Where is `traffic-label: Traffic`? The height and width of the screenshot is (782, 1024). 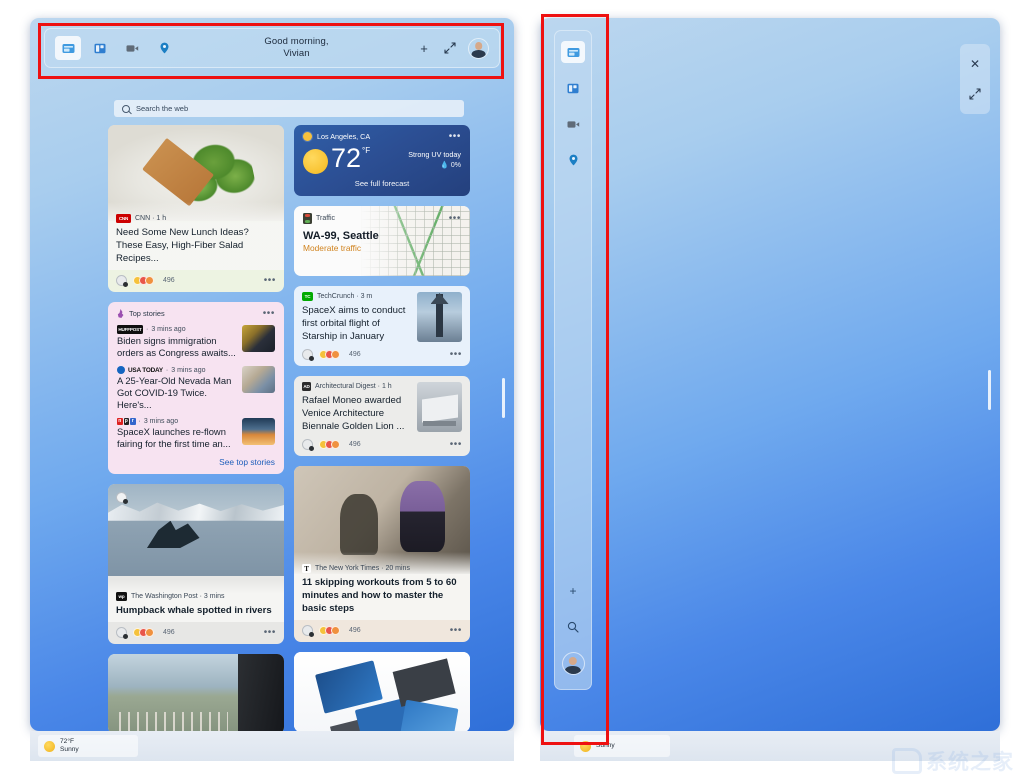 traffic-label: Traffic is located at coordinates (326, 218).